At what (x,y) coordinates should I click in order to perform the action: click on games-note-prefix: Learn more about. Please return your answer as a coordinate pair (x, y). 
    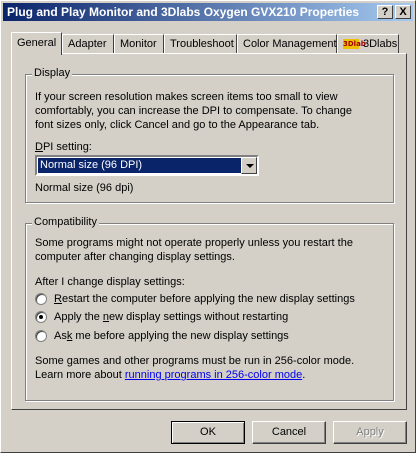
    Looking at the image, I should click on (80, 375).